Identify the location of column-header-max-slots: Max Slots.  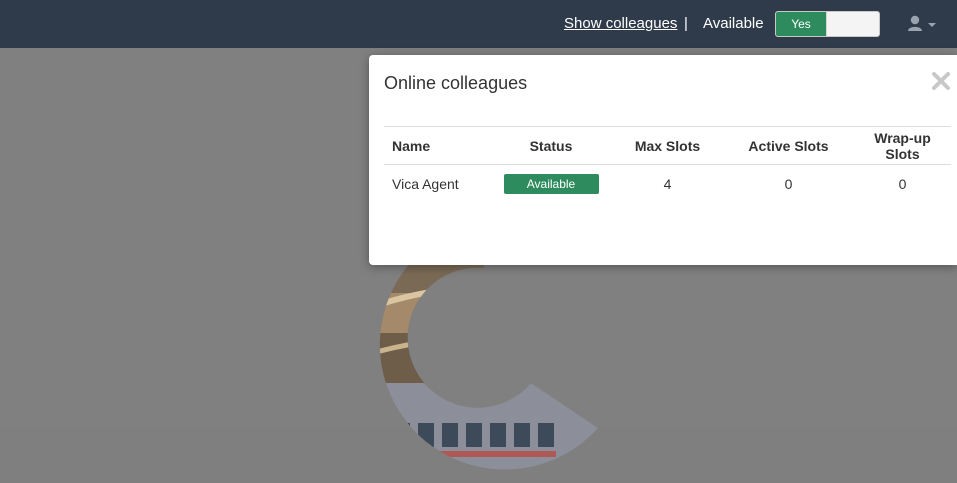
(667, 145).